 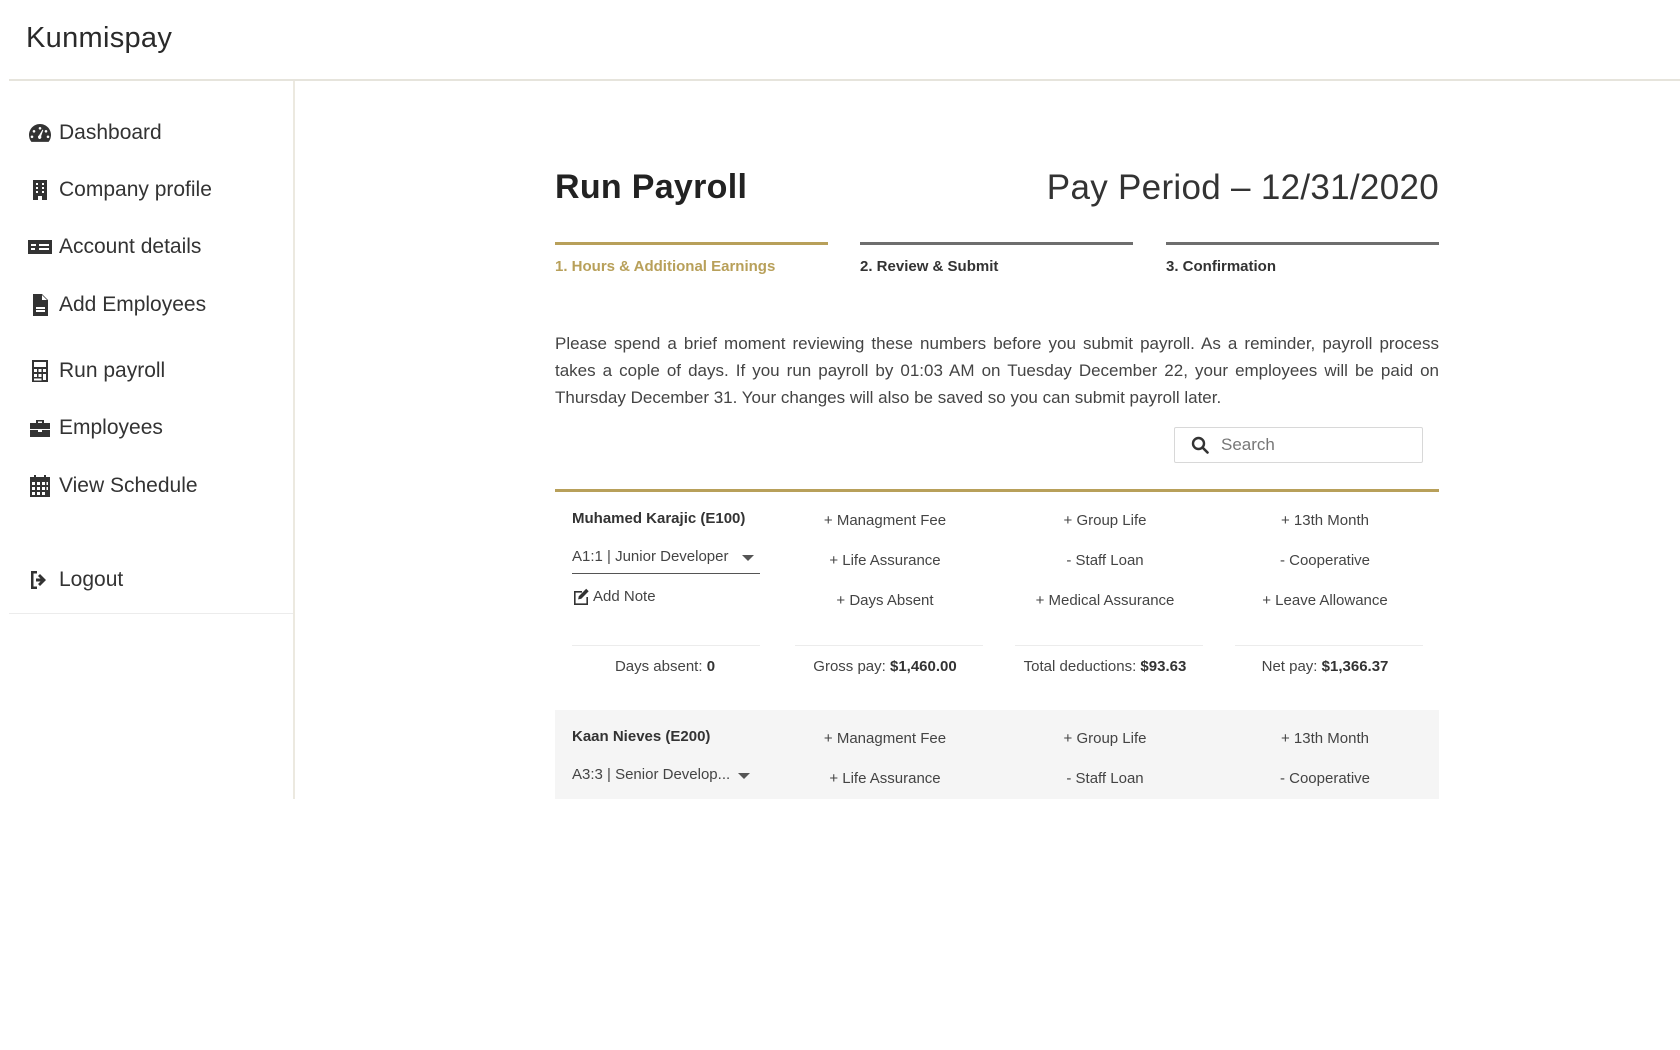 I want to click on days-absent-value: 0, so click(x=711, y=666).